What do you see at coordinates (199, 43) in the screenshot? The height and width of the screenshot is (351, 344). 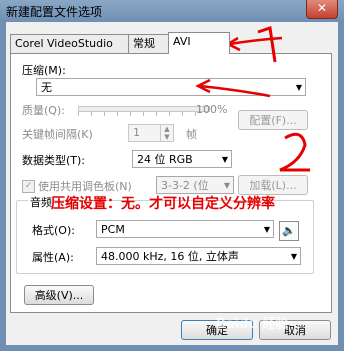 I see `tab-avi: AVI` at bounding box center [199, 43].